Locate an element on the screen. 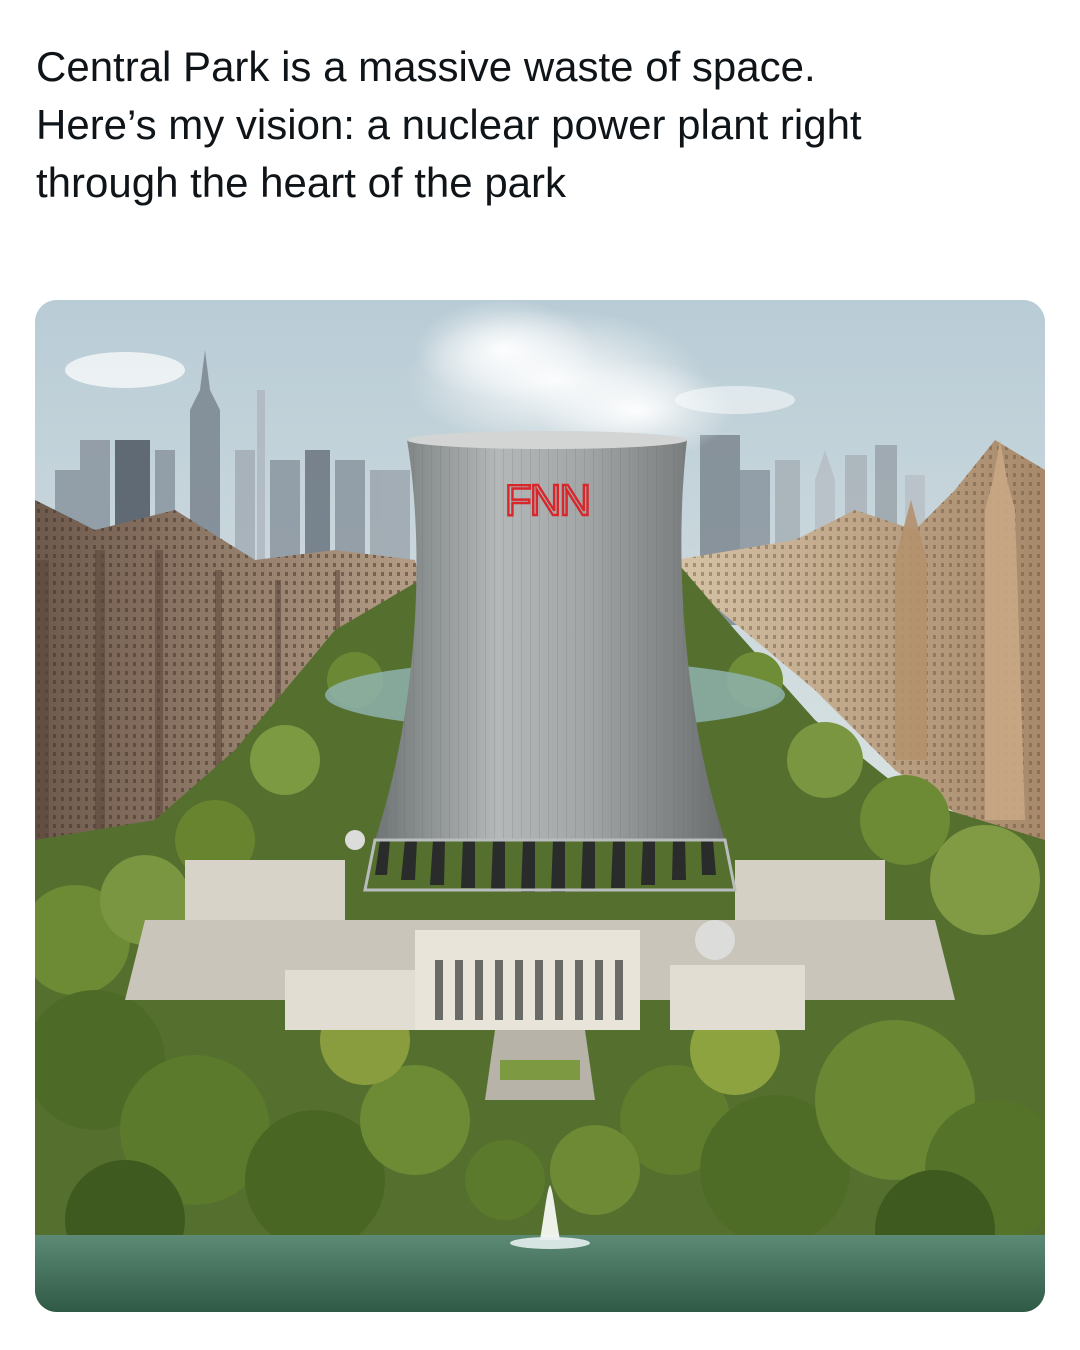 This screenshot has width=1080, height=1350. post-text-line-3: through the heart of the park is located at coordinates (301, 182).